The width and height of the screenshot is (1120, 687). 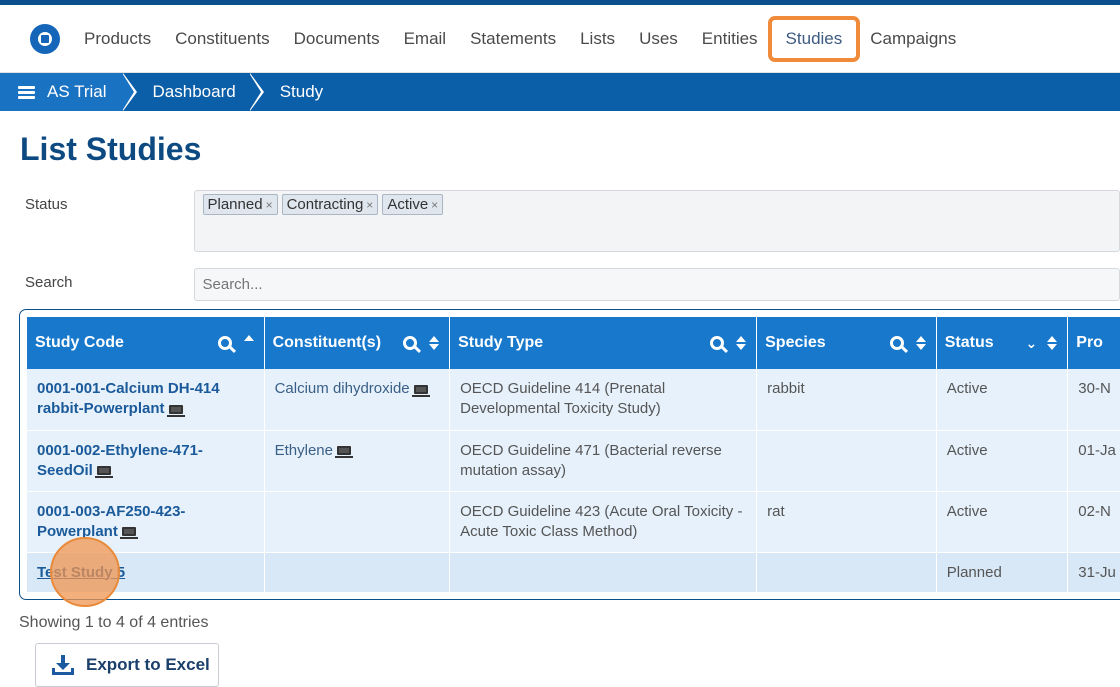 I want to click on nav-constituents: Constituents, so click(x=222, y=39).